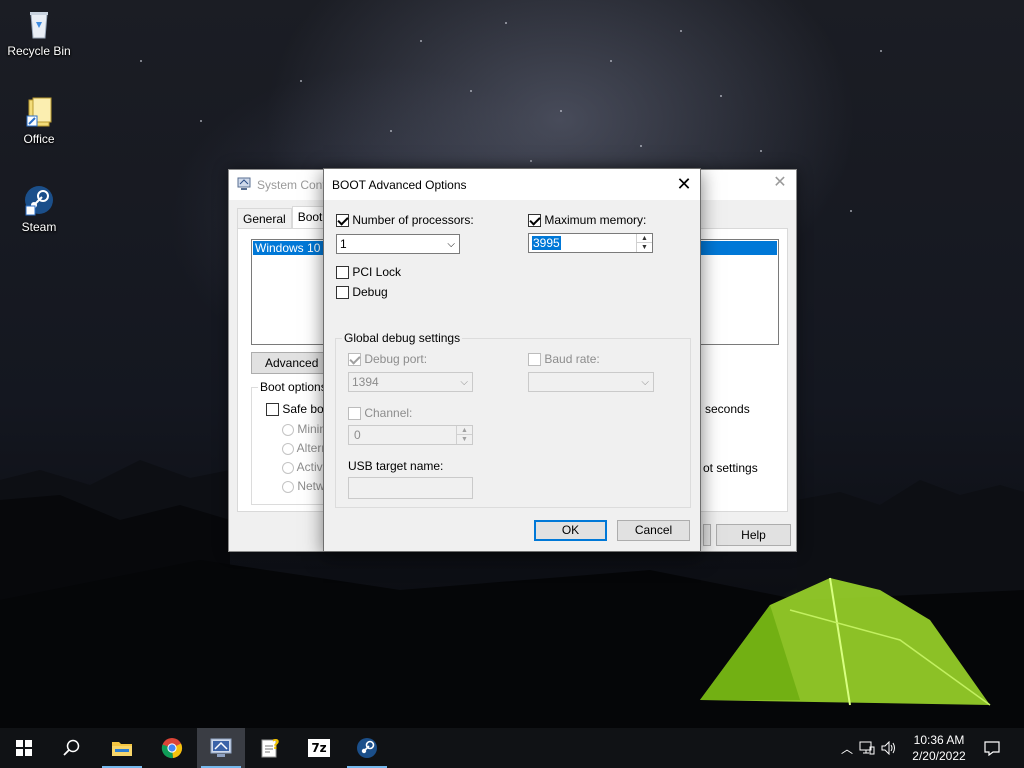  I want to click on volume-icon, so click(889, 748).